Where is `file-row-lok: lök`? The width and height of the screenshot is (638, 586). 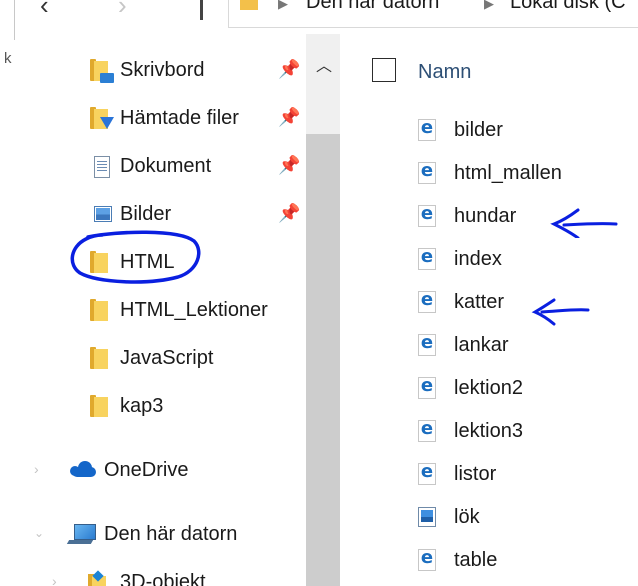
file-row-lok: lök is located at coordinates (523, 518).